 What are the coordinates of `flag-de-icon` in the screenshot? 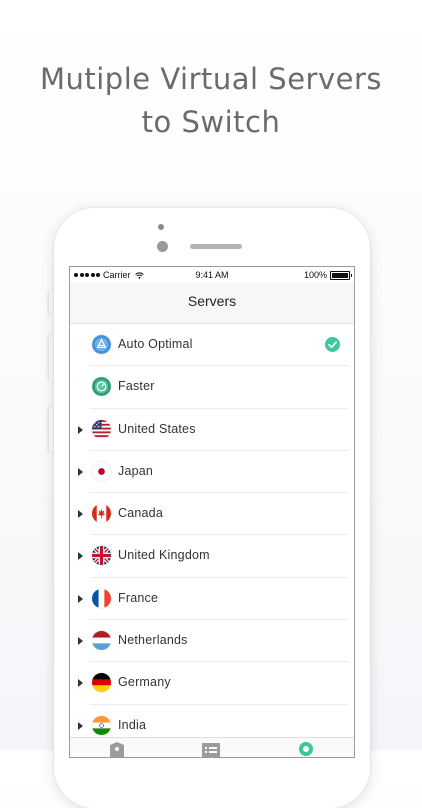 It's located at (101, 683).